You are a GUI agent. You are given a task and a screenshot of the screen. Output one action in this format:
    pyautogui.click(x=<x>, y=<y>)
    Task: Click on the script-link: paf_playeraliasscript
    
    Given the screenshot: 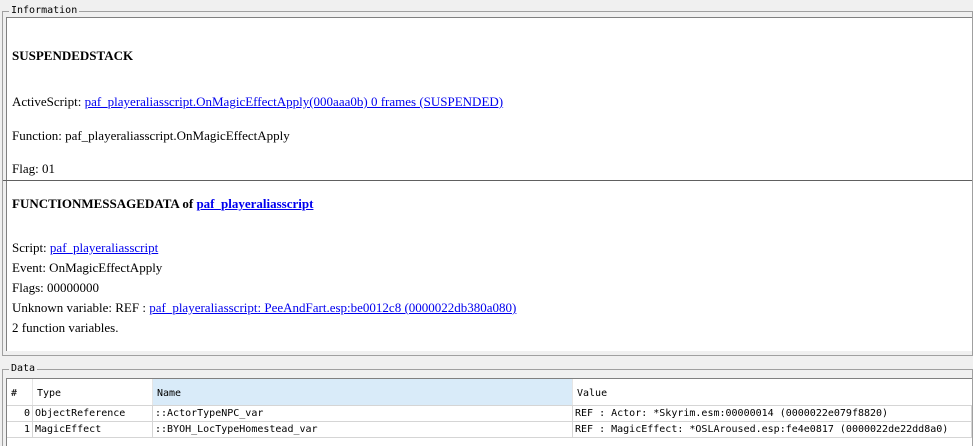 What is the action you would take?
    pyautogui.click(x=104, y=247)
    